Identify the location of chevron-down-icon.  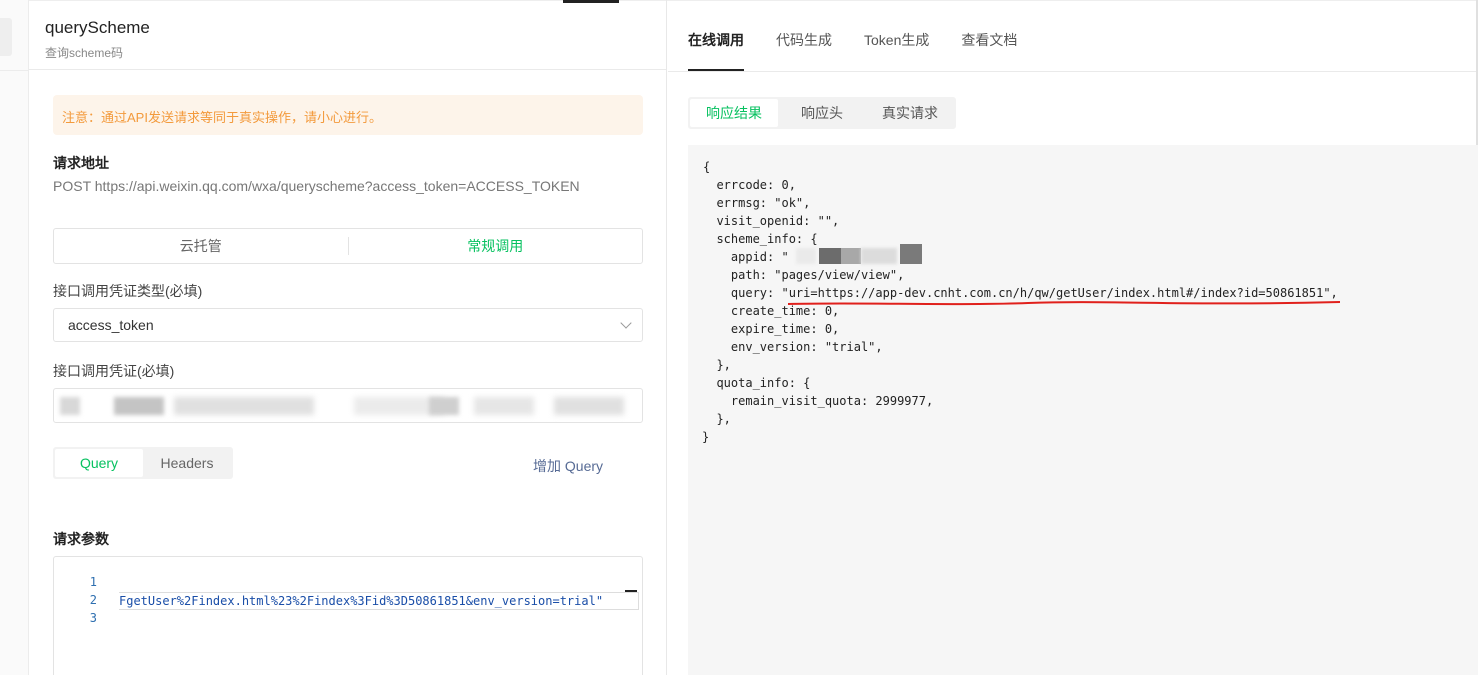
(626, 323).